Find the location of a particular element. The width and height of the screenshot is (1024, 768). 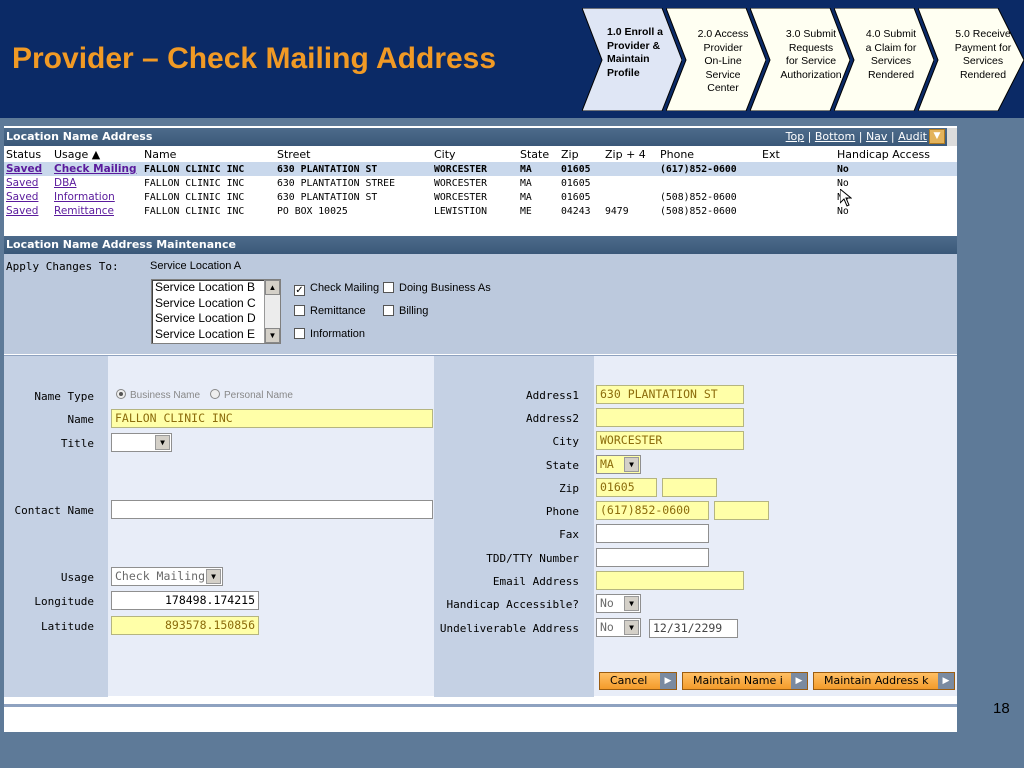

checkbox-label: Billing is located at coordinates (414, 311).